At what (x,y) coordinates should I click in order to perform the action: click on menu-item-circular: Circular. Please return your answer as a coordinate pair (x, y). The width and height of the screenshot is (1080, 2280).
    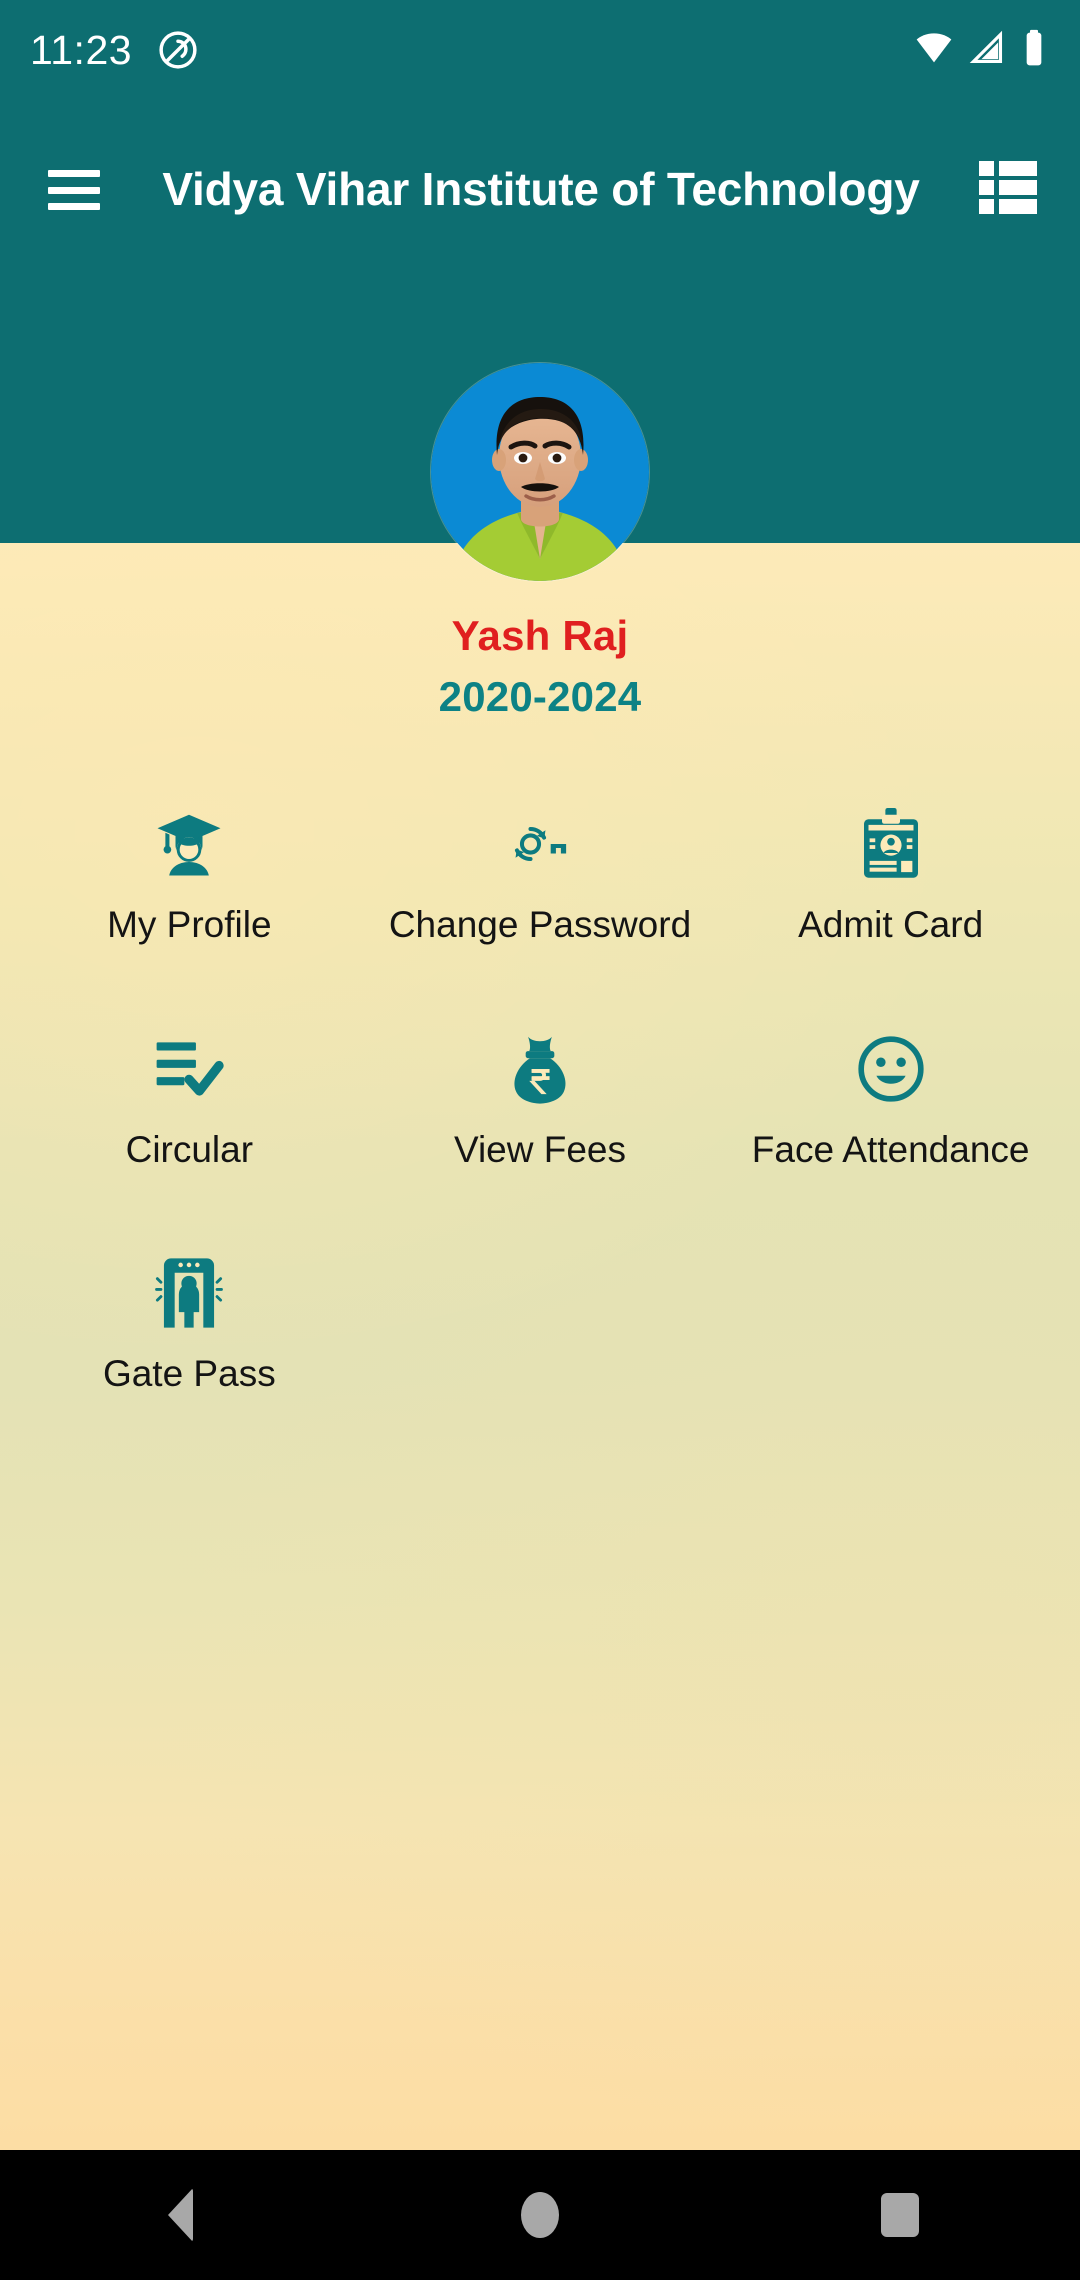
    Looking at the image, I should click on (189, 1093).